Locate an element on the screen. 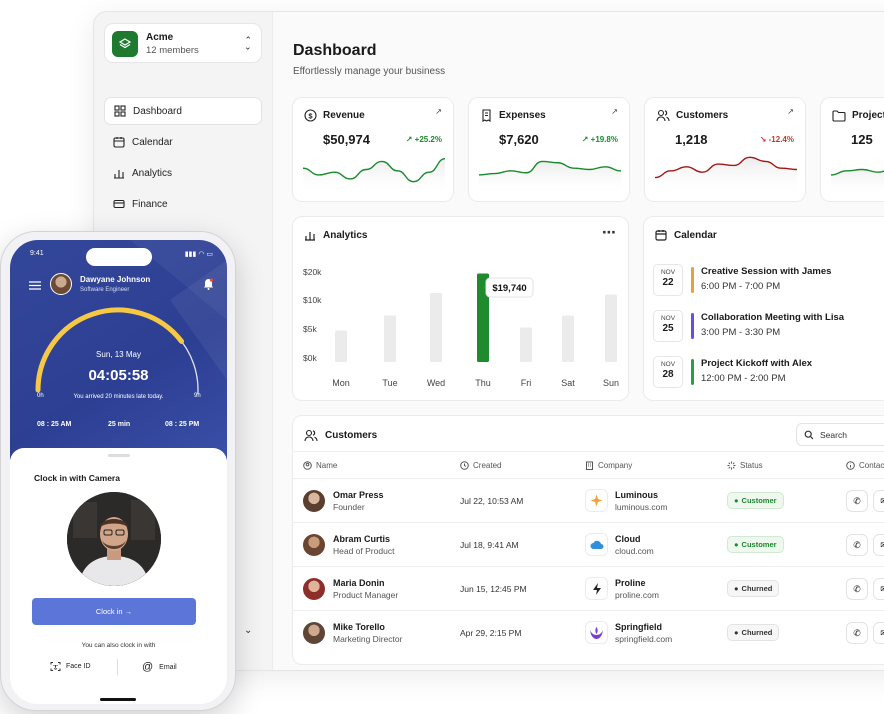  calendar-title-text: Calendar is located at coordinates (695, 235).